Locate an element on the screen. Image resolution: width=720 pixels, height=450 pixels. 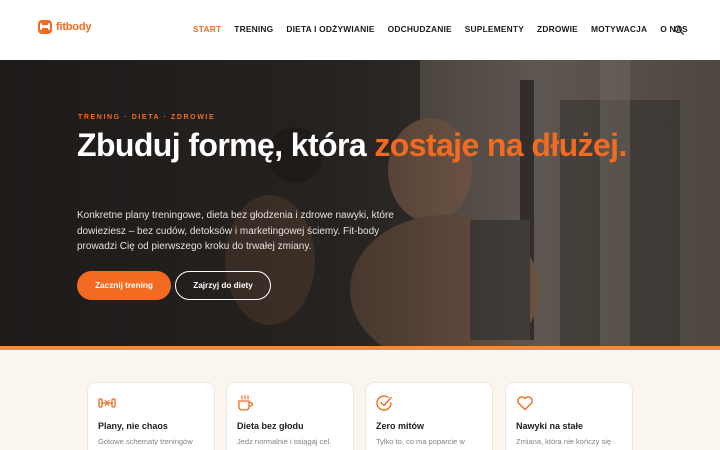
feature-desc: Gotowe schematy treningów is located at coordinates (145, 441).